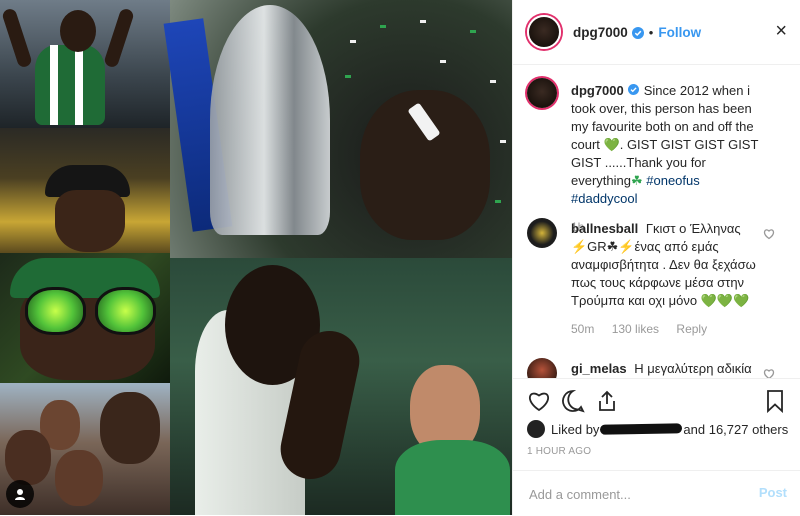  What do you see at coordinates (536, 429) in the screenshot?
I see `liker-avatar` at bounding box center [536, 429].